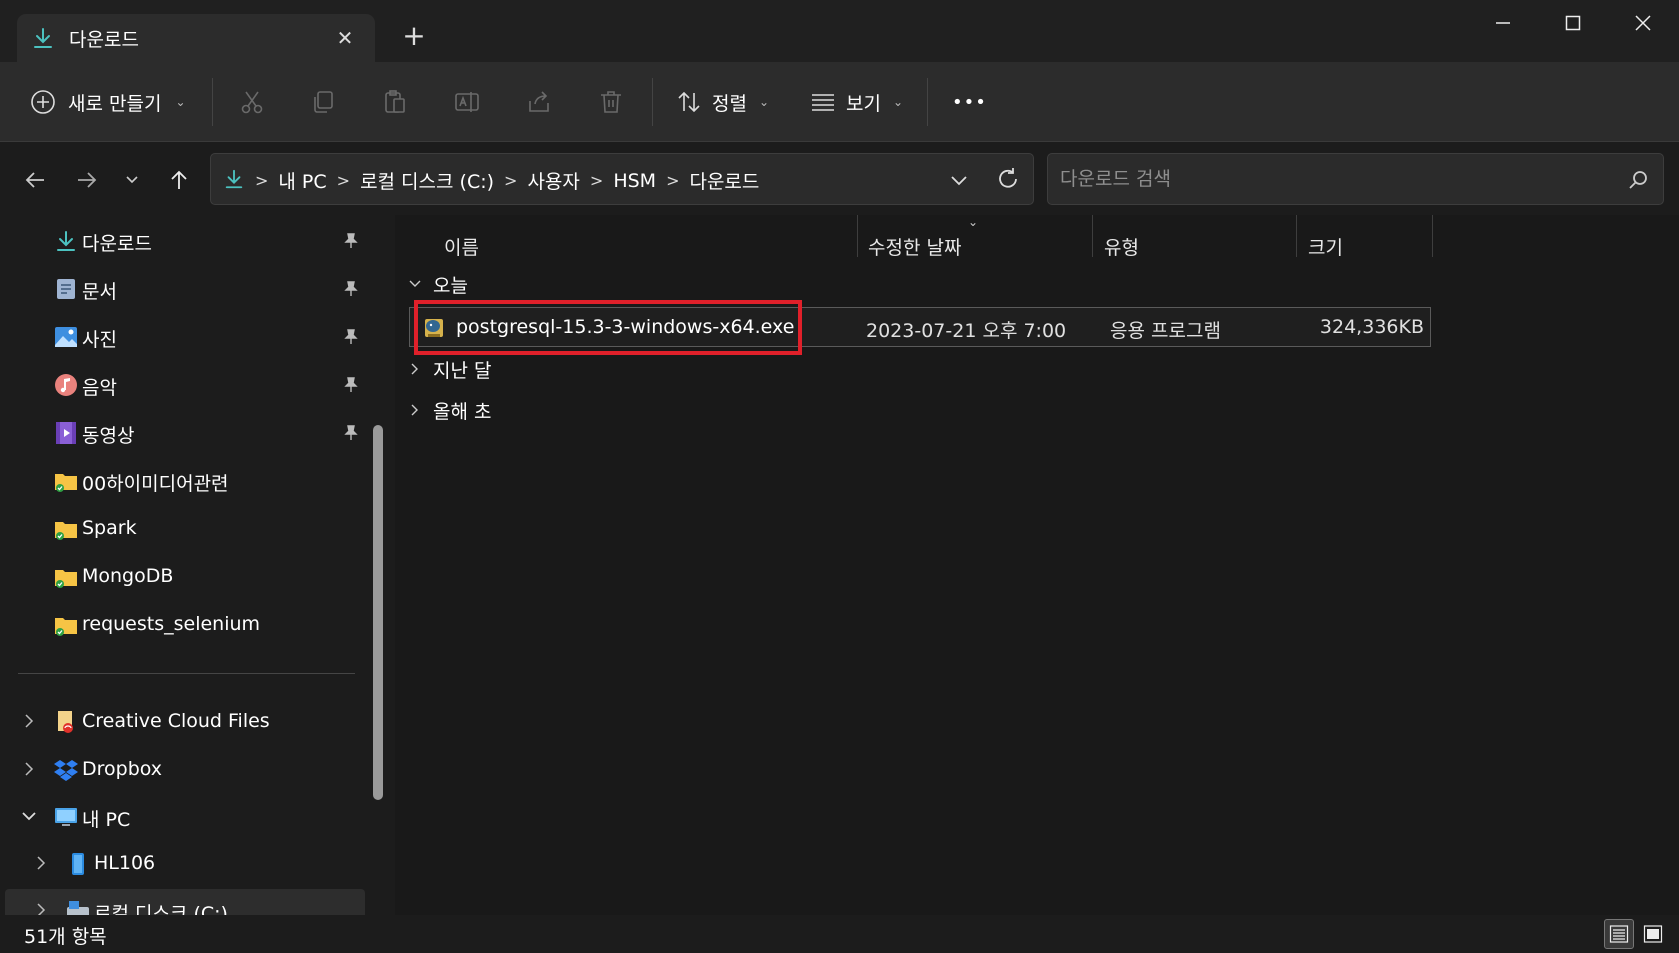 This screenshot has width=1679, height=953. What do you see at coordinates (1330, 179) in the screenshot?
I see `search-input` at bounding box center [1330, 179].